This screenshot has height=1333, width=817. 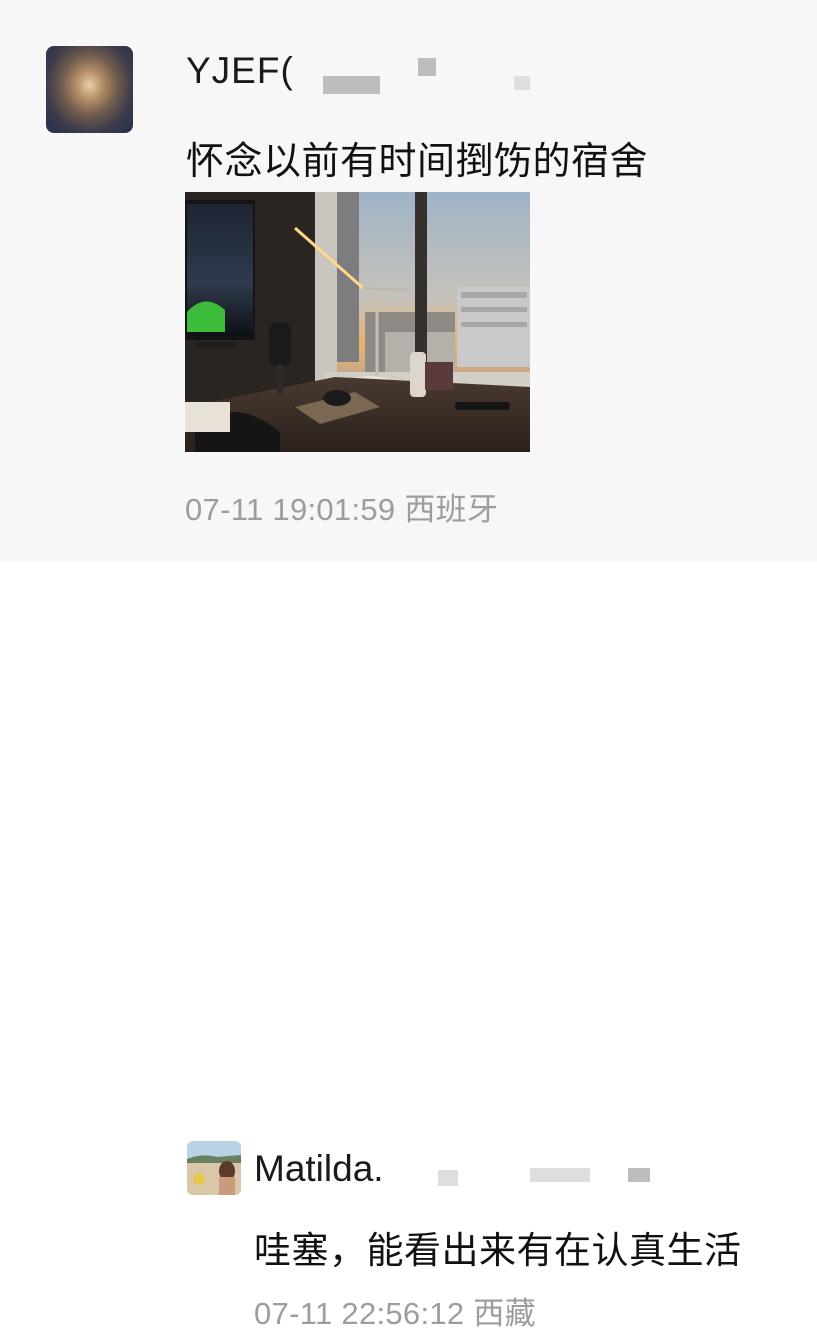 What do you see at coordinates (240, 71) in the screenshot?
I see `post-username: YJEF(` at bounding box center [240, 71].